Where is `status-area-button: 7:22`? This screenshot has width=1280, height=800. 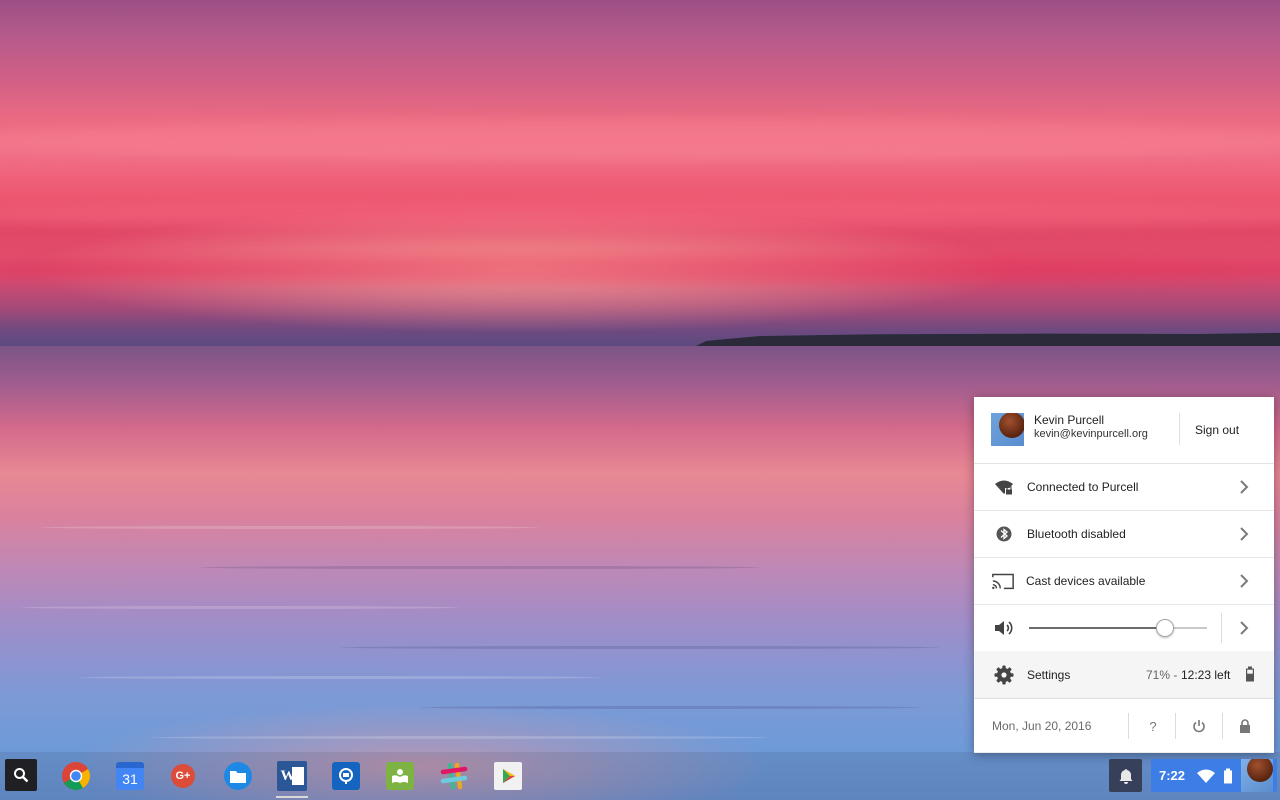
status-area-button: 7:22 is located at coordinates (1214, 775).